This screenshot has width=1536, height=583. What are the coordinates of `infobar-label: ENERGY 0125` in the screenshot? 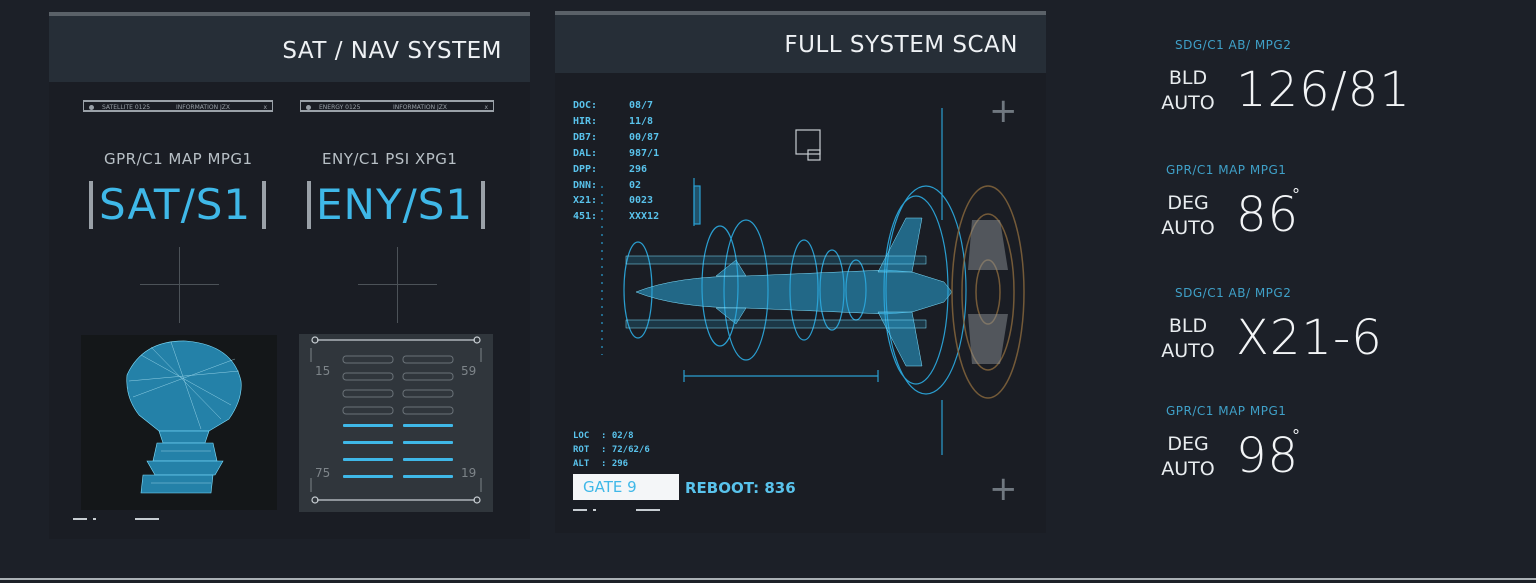 It's located at (340, 107).